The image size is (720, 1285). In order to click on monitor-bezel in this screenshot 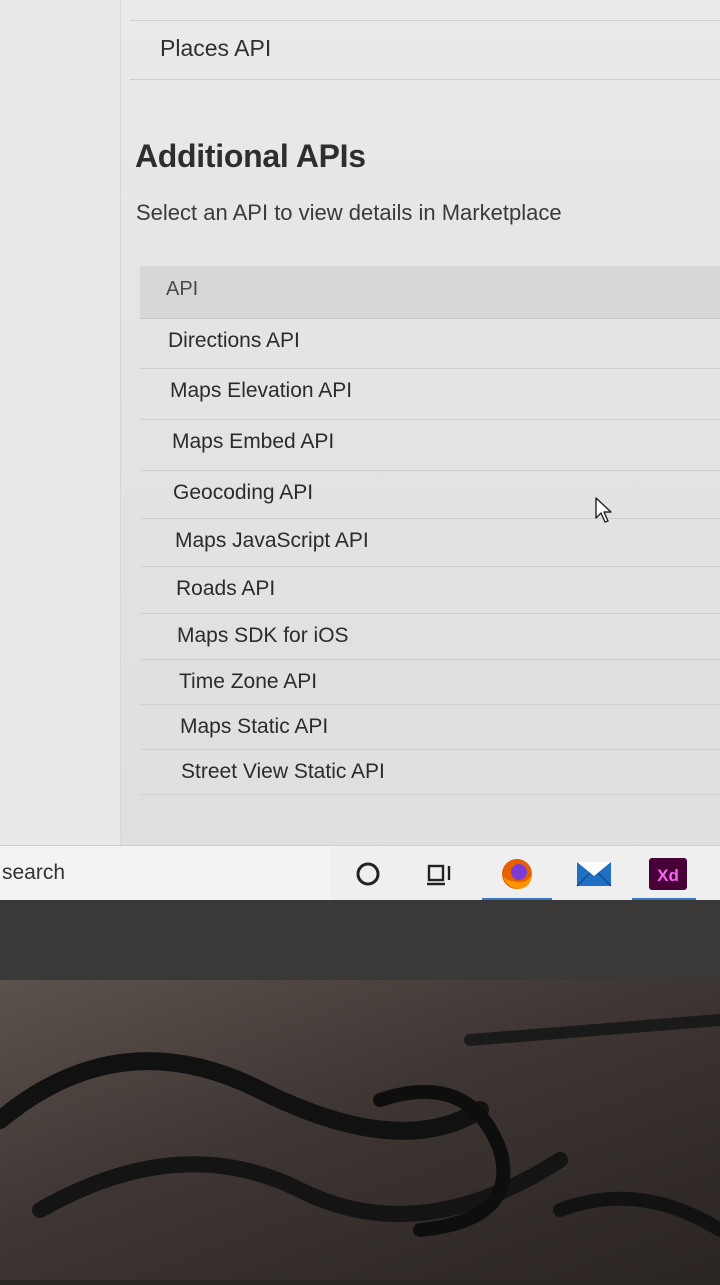, I will do `click(360, 940)`.